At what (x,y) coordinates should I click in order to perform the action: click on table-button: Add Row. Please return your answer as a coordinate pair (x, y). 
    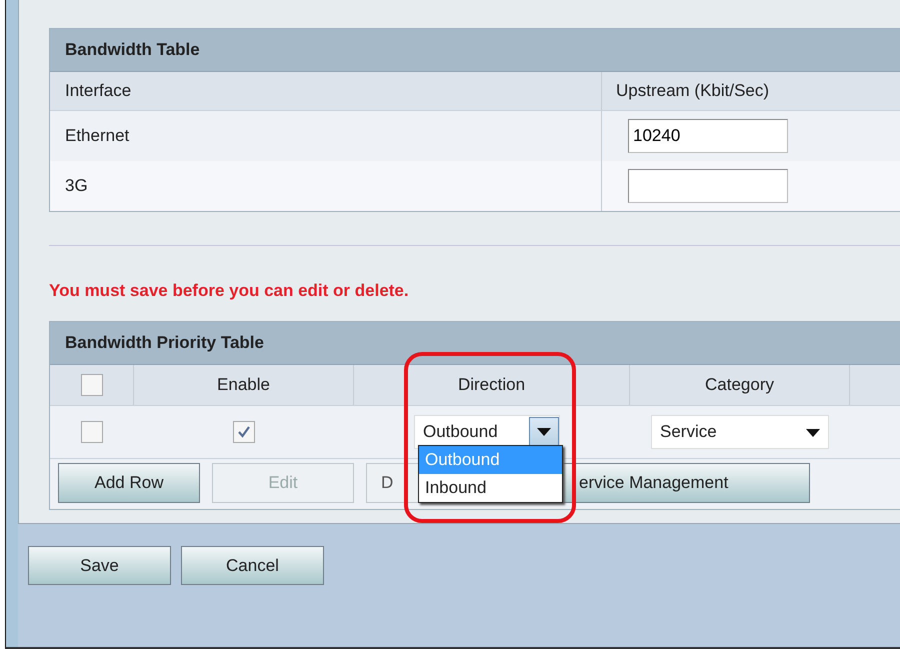
    Looking at the image, I should click on (129, 483).